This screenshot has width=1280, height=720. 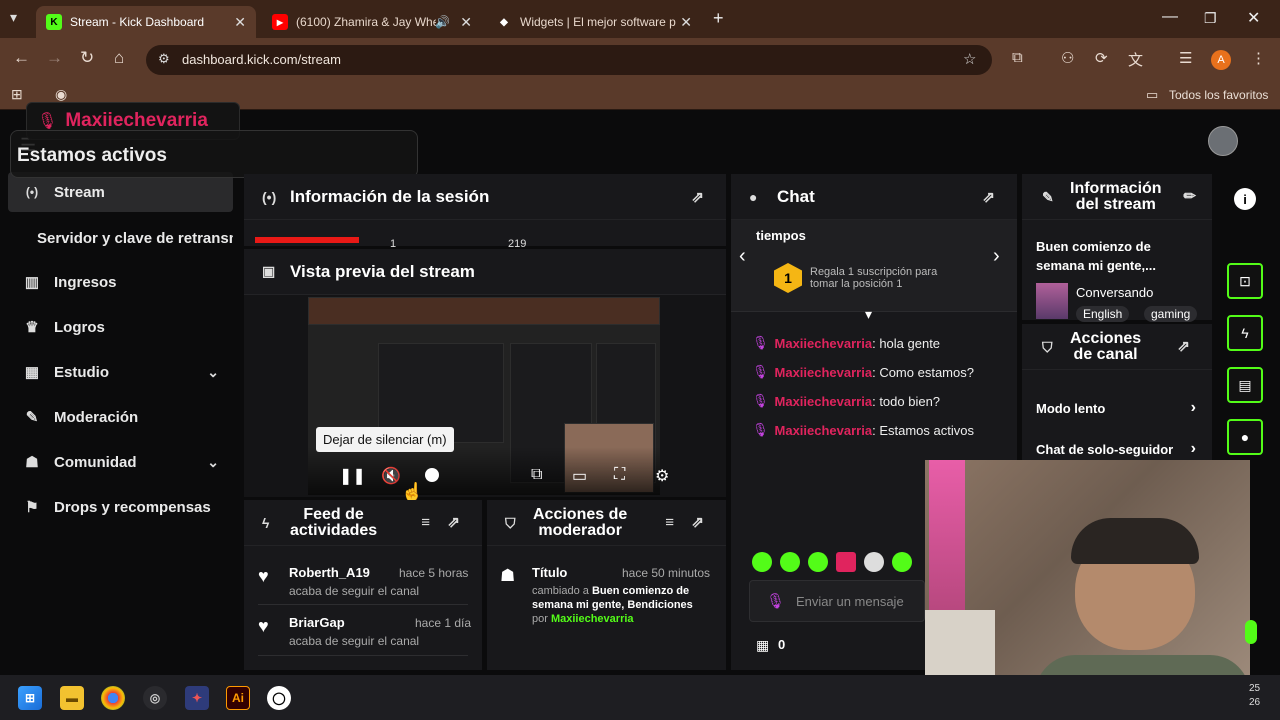 What do you see at coordinates (1245, 333) in the screenshot?
I see `lightning-icon: ϟ` at bounding box center [1245, 333].